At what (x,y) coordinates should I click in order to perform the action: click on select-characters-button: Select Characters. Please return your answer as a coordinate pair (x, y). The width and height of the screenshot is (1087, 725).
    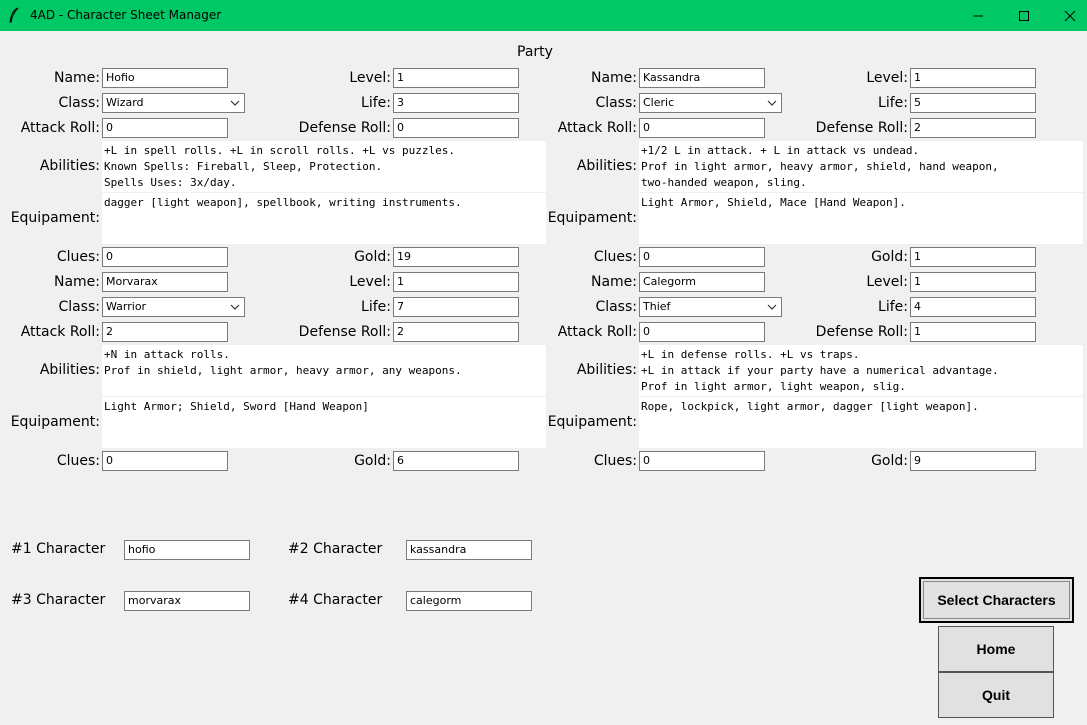
    Looking at the image, I should click on (996, 600).